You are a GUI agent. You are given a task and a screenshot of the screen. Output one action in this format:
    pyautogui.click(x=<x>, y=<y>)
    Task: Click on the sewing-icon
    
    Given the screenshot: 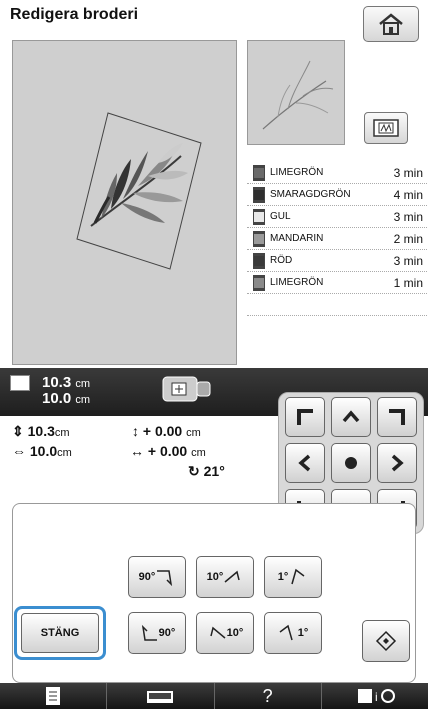 What is the action you would take?
    pyautogui.click(x=386, y=128)
    